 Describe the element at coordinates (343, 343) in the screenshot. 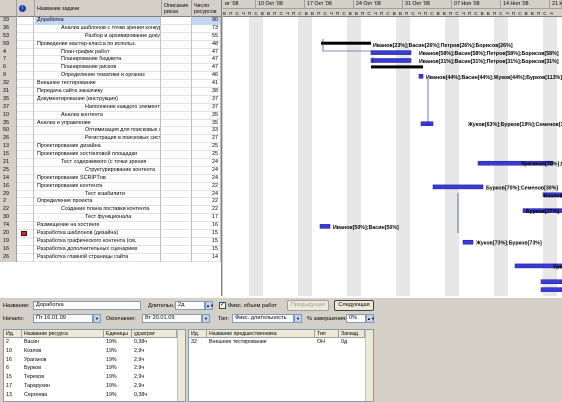

I see `predecessor-cell: 0д` at that location.